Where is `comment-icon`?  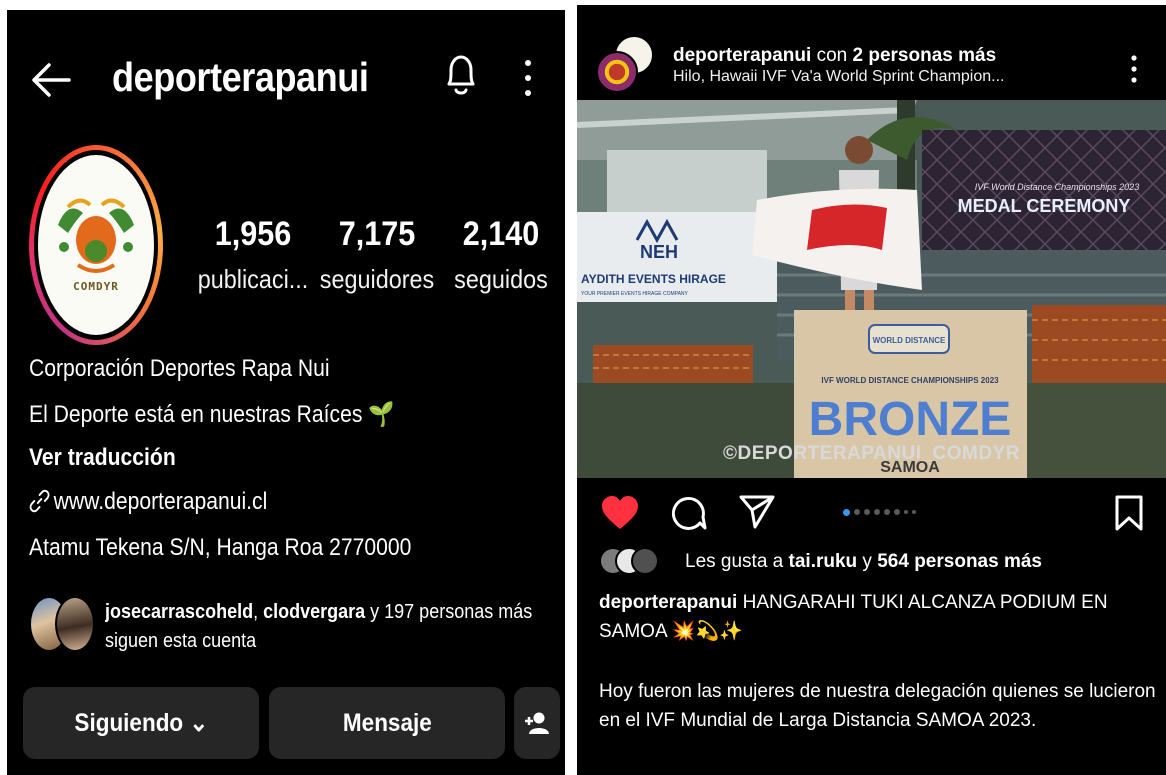 comment-icon is located at coordinates (688, 512).